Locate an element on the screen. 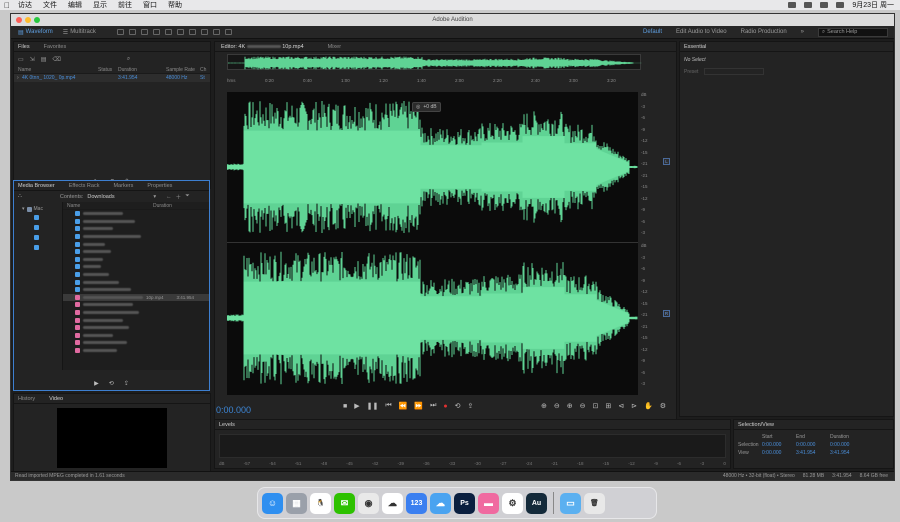  tab-favorites: Favorites is located at coordinates (55, 47).